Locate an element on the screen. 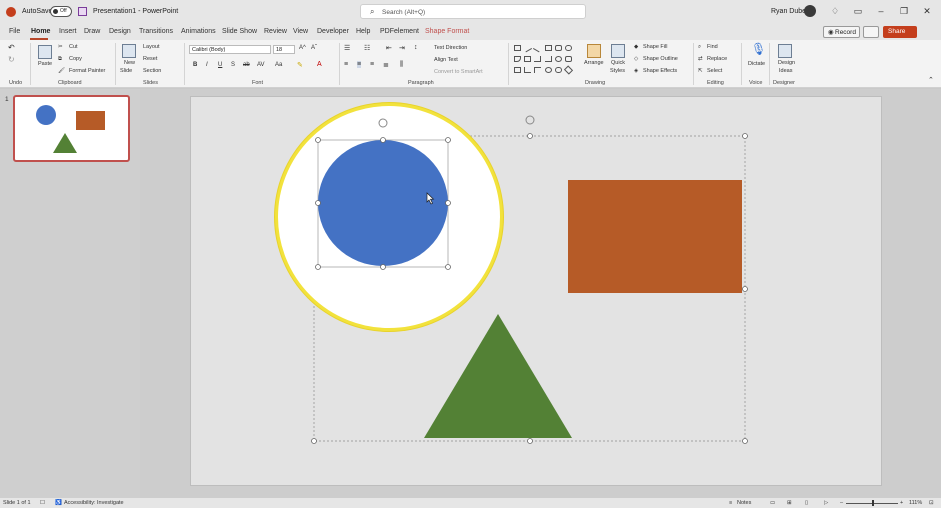 The height and width of the screenshot is (508, 941). tab-file: File is located at coordinates (14, 31).